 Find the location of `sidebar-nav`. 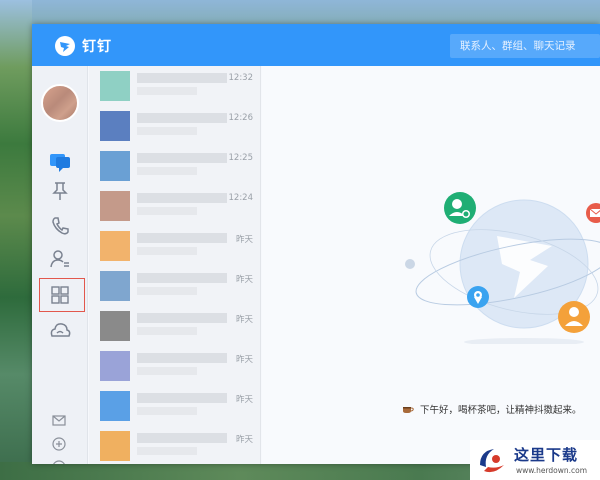

sidebar-nav is located at coordinates (60, 265).